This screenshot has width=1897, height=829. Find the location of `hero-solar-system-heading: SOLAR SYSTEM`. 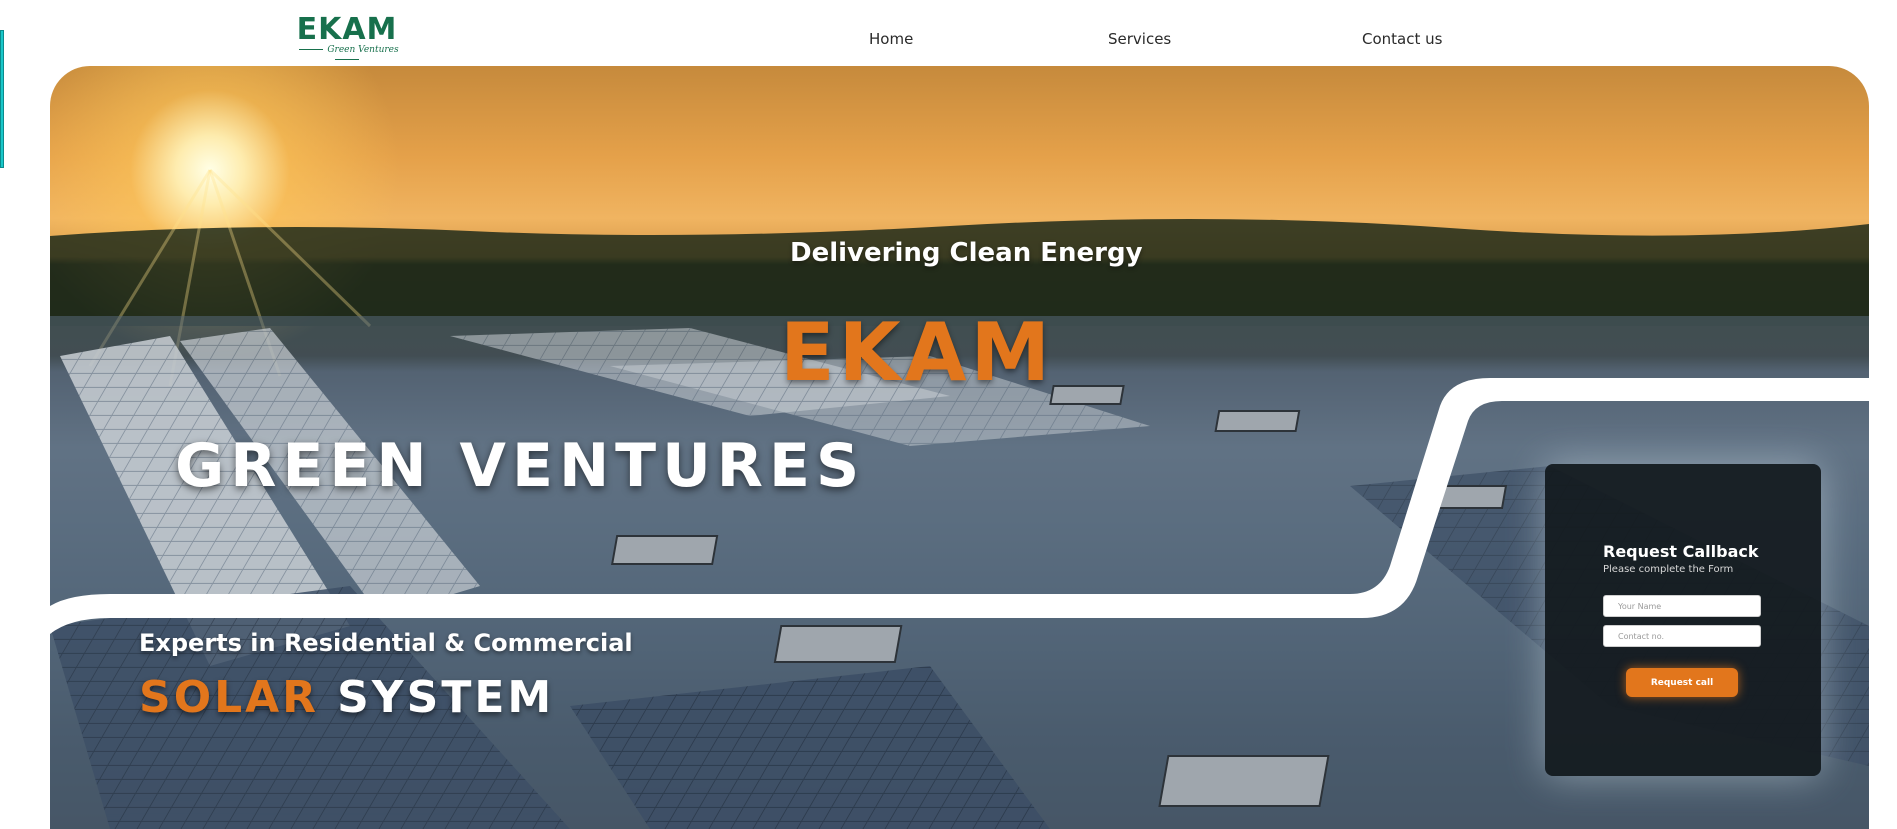

hero-solar-system-heading: SOLAR SYSTEM is located at coordinates (439, 698).